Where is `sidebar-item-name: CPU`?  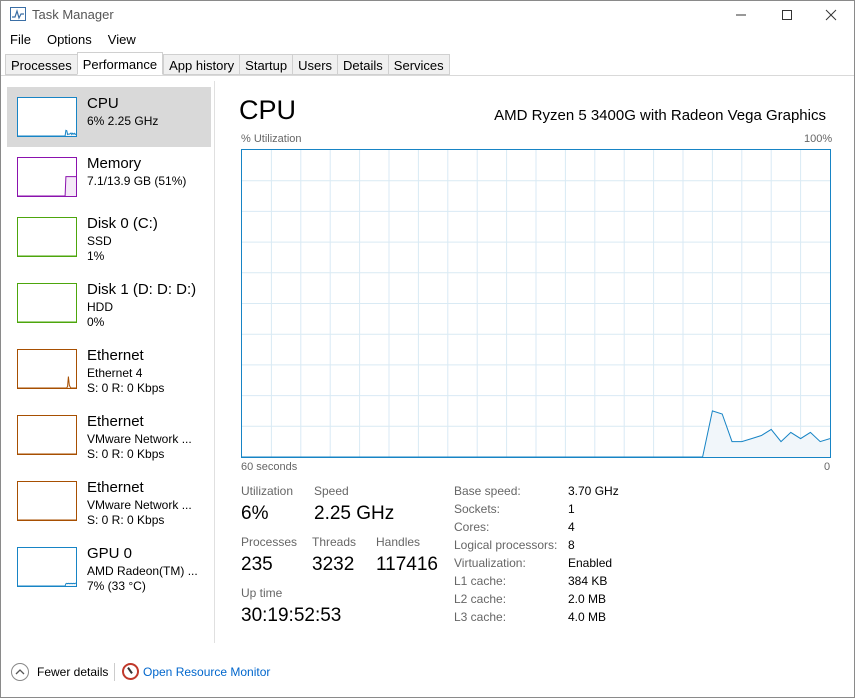 sidebar-item-name: CPU is located at coordinates (103, 103).